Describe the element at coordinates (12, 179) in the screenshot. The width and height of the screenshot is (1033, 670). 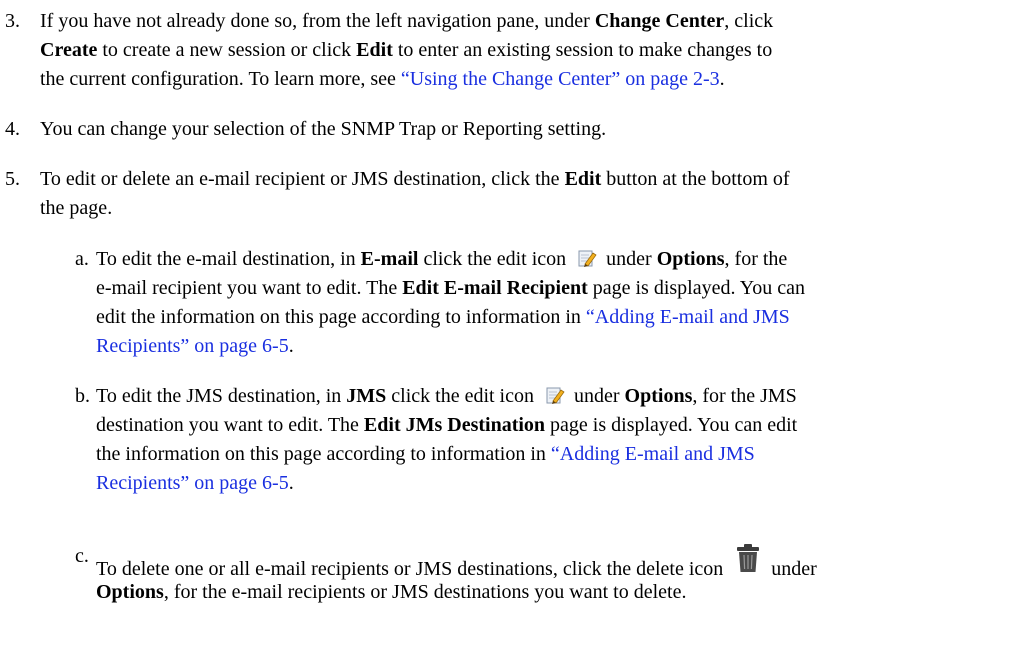
I see `step-number: 5.` at that location.